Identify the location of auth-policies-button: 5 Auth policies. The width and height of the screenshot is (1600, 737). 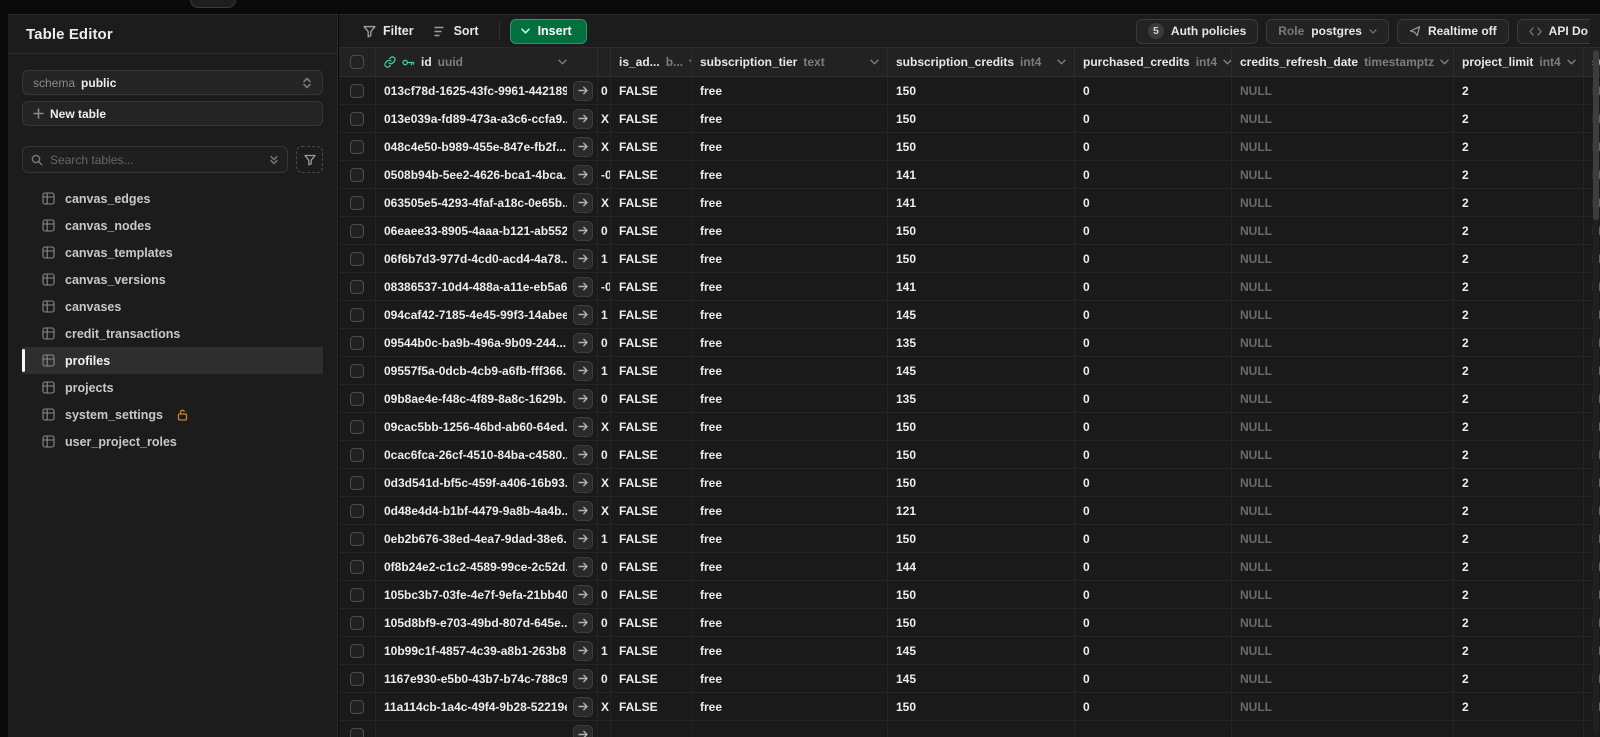
(1197, 31).